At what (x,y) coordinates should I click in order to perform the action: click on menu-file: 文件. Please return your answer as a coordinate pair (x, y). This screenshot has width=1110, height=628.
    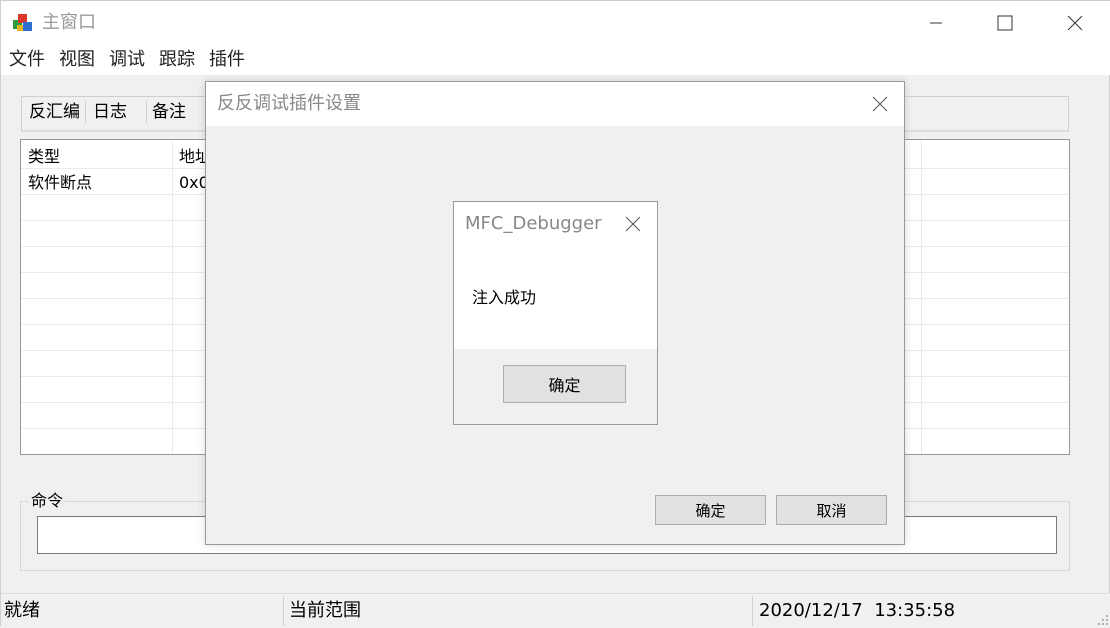
    Looking at the image, I should click on (27, 60).